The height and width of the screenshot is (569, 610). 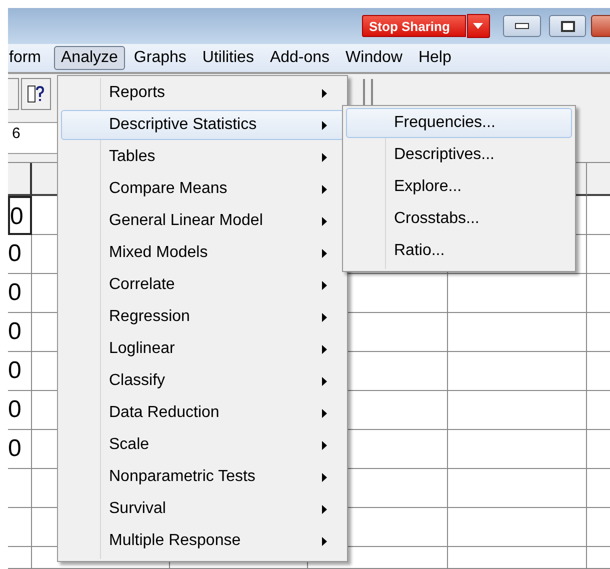 I want to click on menu-item: Compare Means, so click(x=202, y=189).